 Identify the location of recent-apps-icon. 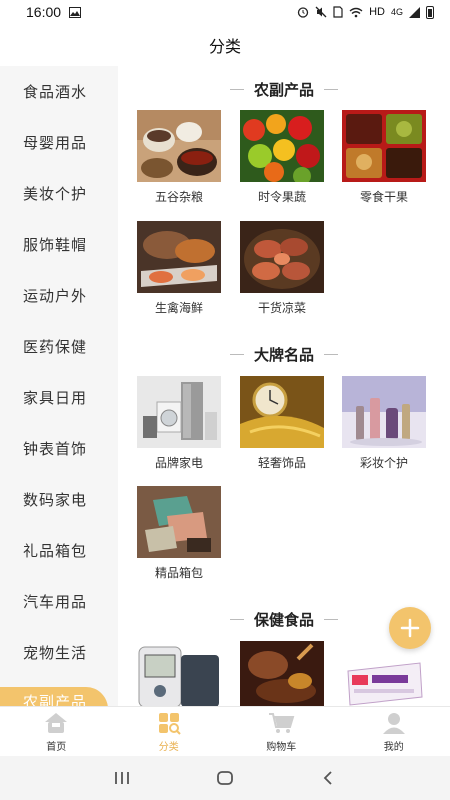
(122, 778).